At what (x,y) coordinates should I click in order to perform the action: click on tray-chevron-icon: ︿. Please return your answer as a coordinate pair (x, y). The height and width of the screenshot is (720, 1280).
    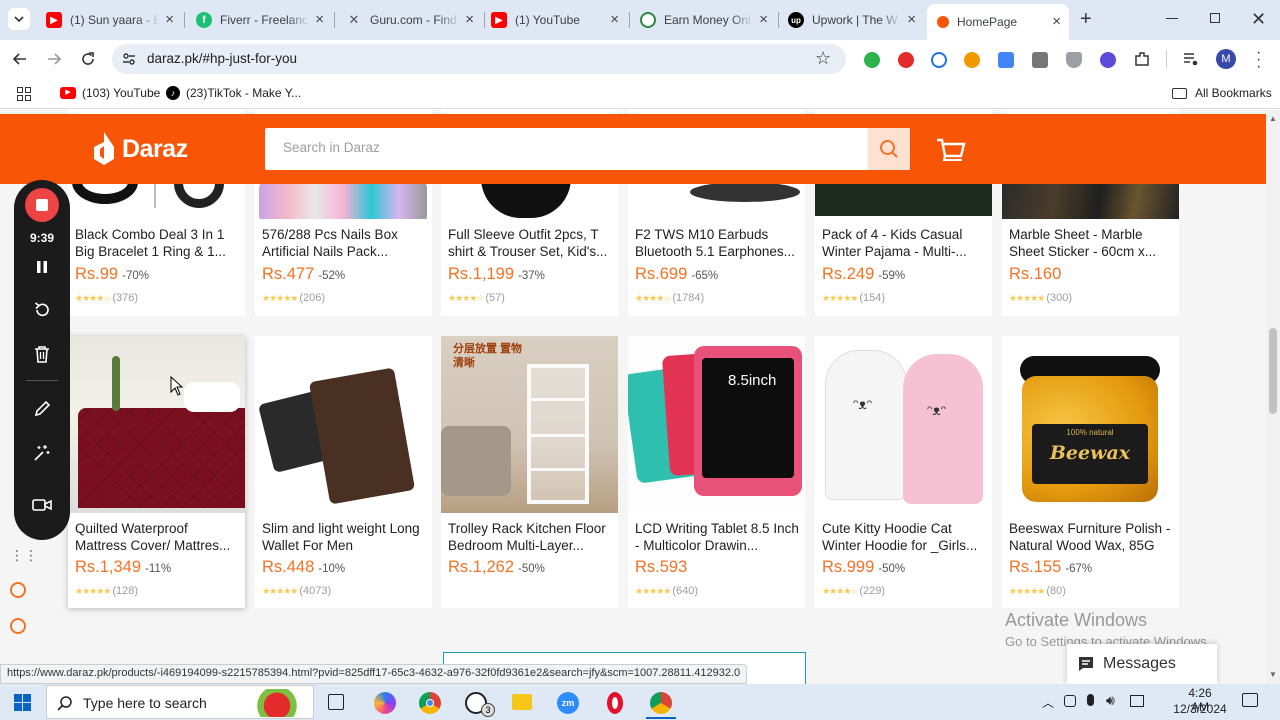
    Looking at the image, I should click on (1048, 702).